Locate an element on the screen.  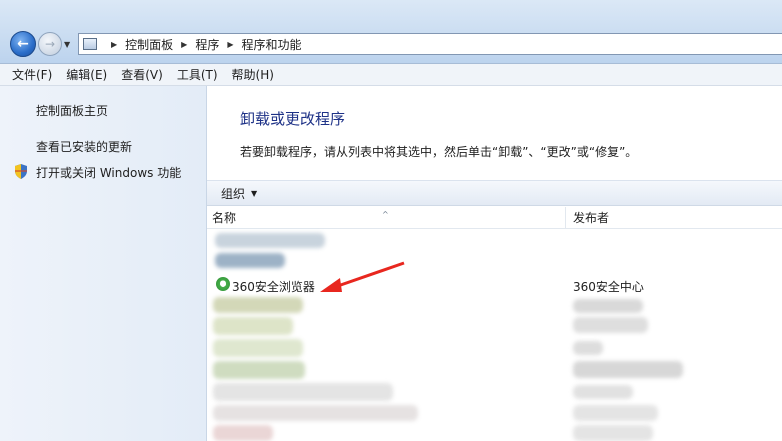
shield-icon is located at coordinates (21, 171).